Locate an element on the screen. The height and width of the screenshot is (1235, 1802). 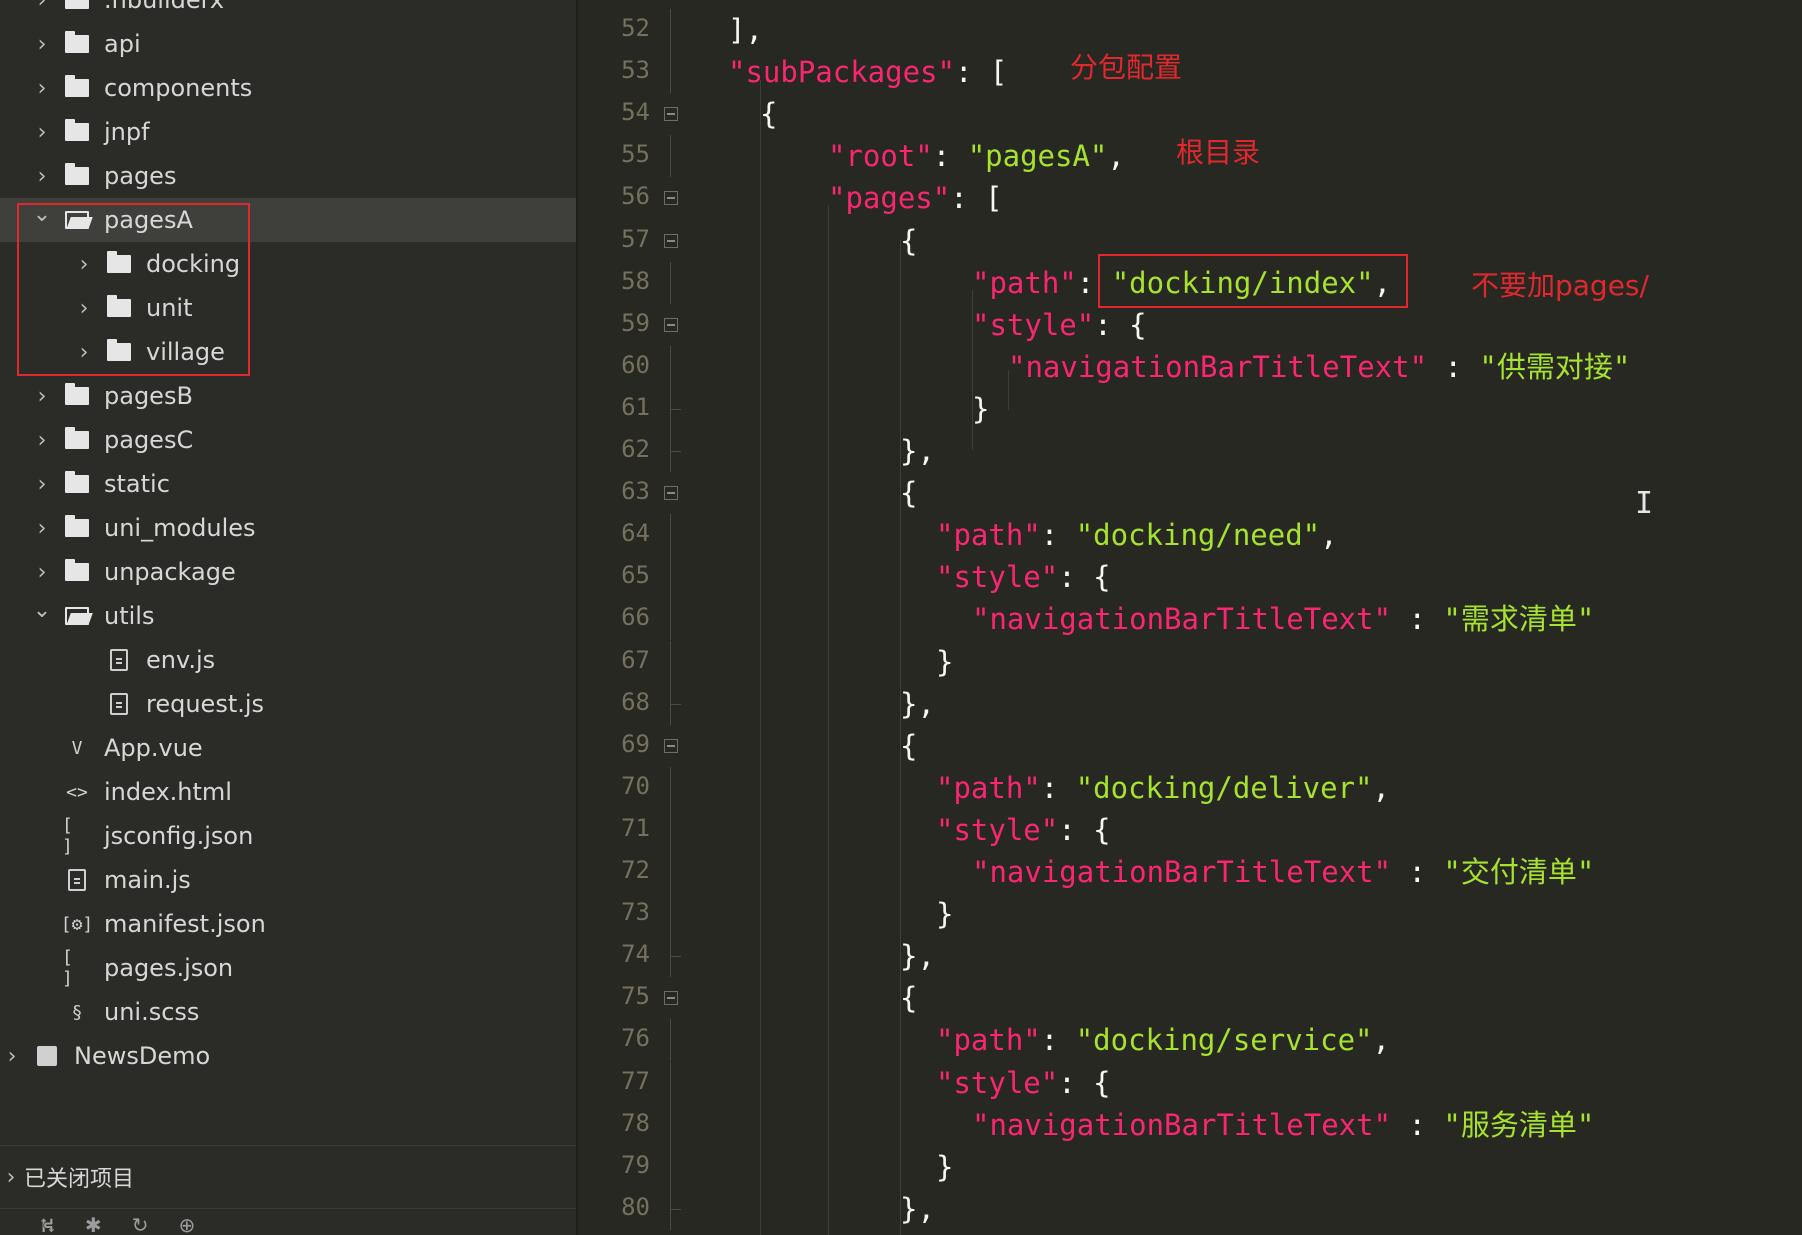
tree-item-static: › static is located at coordinates (288, 484).